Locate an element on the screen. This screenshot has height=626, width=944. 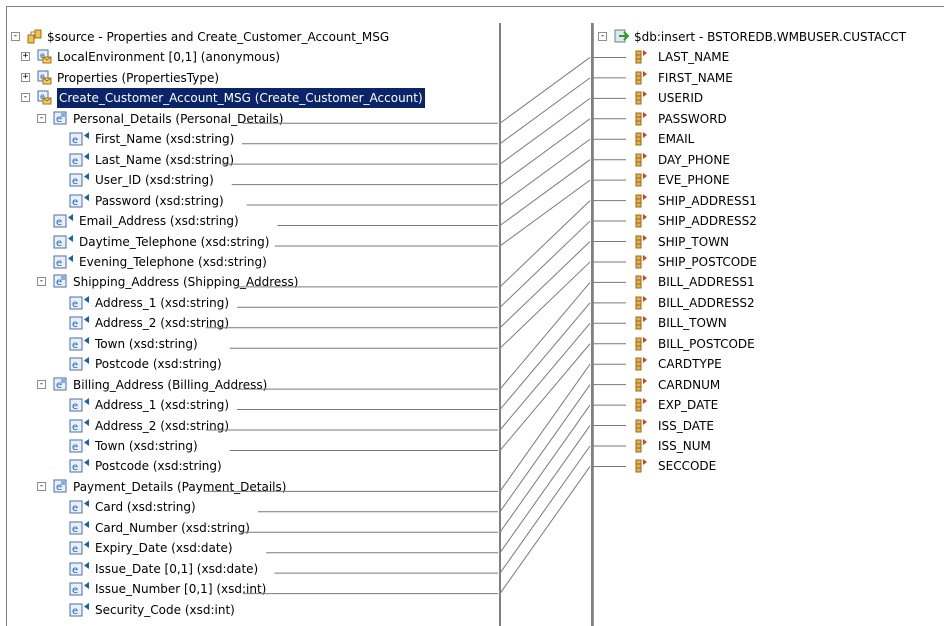
field-item: e First_Name (xsd:string) is located at coordinates (253, 139).